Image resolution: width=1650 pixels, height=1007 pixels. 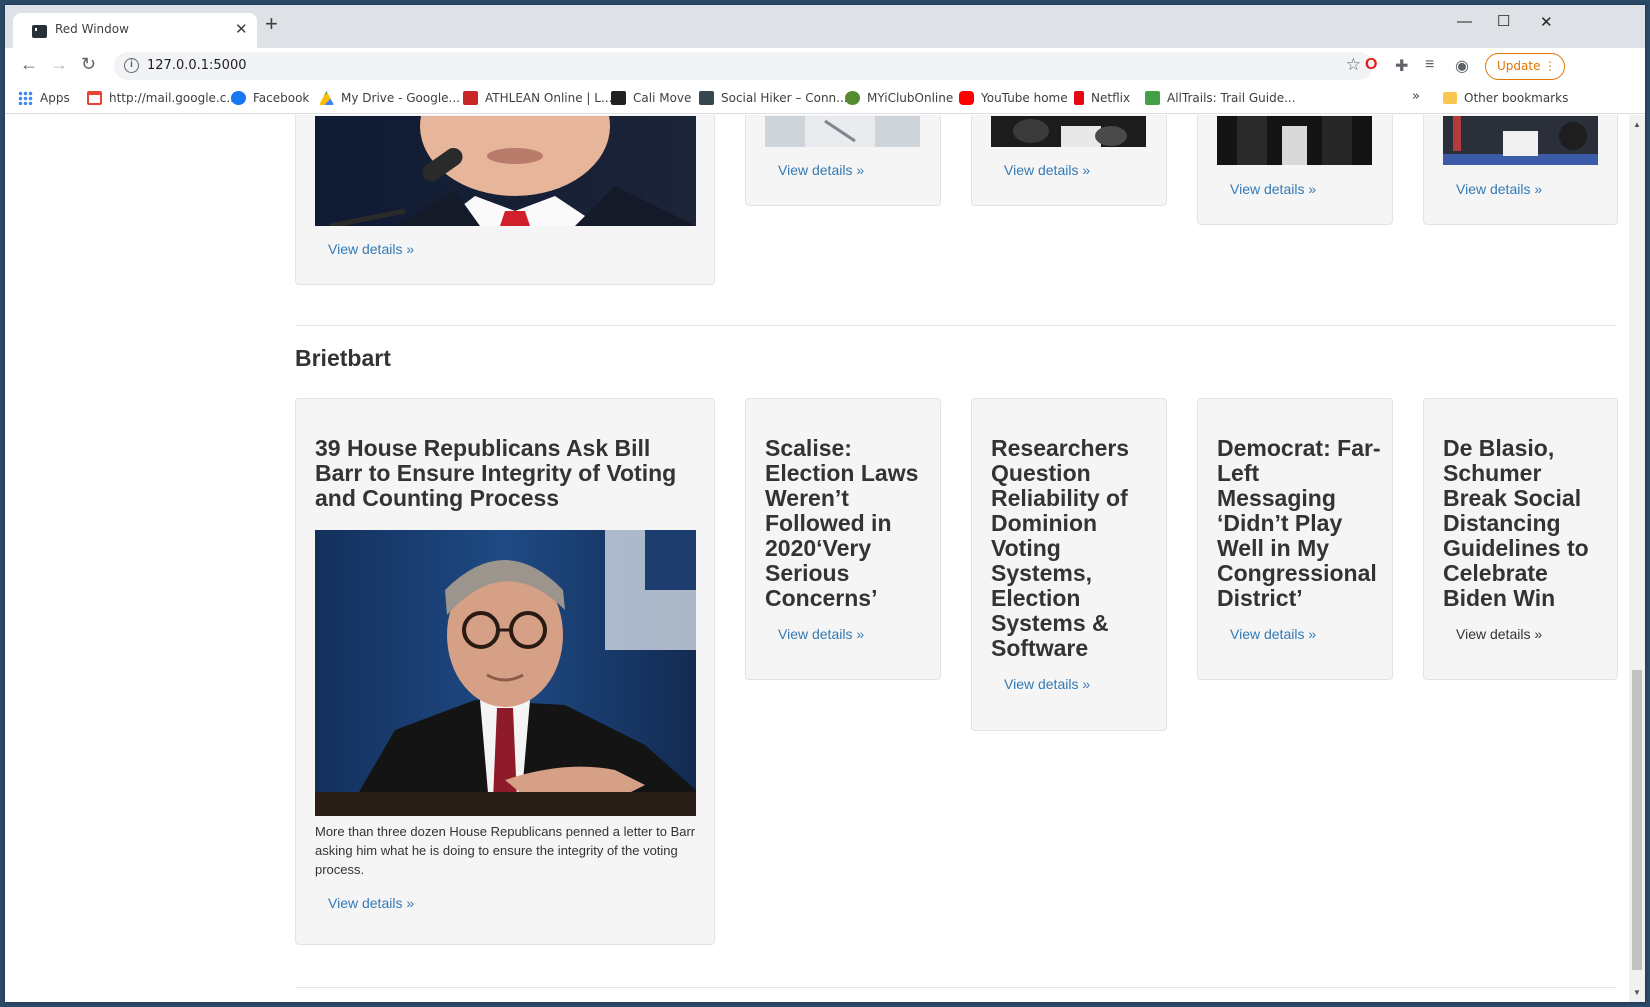 What do you see at coordinates (662, 98) in the screenshot?
I see `bookmark-label: Cali Move` at bounding box center [662, 98].